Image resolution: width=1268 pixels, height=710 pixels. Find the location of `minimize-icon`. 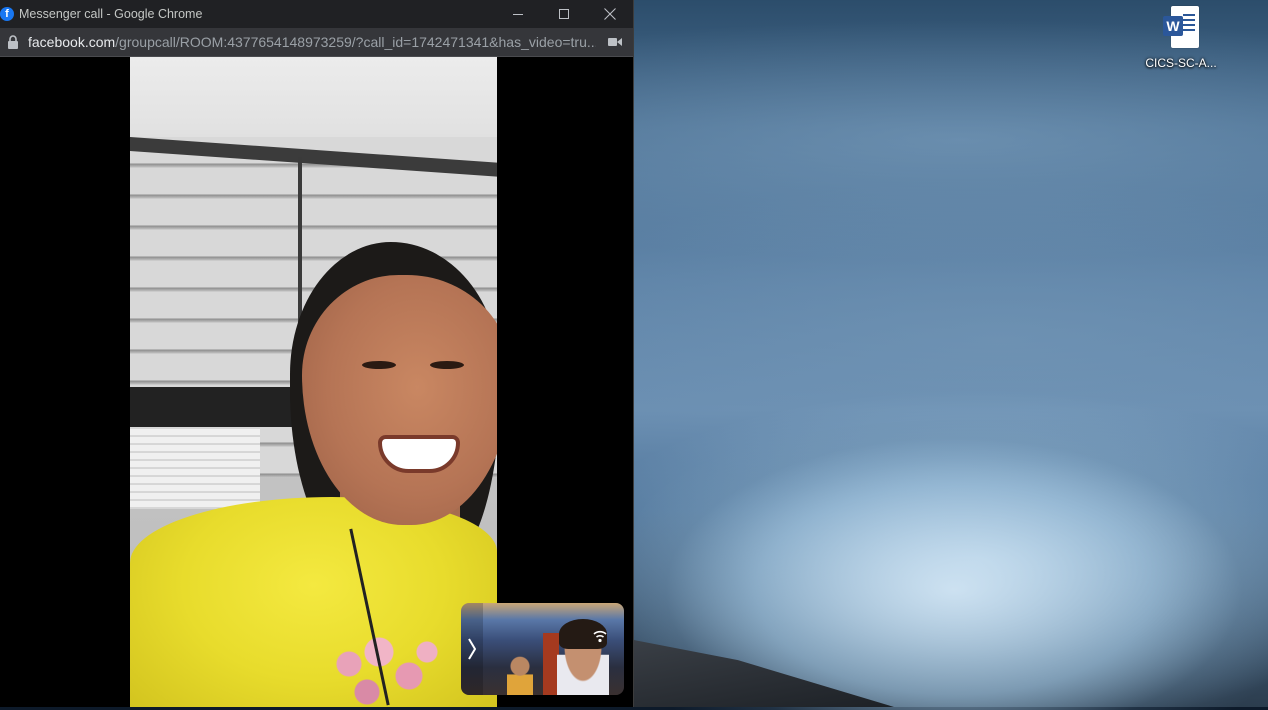

minimize-icon is located at coordinates (517, 14).